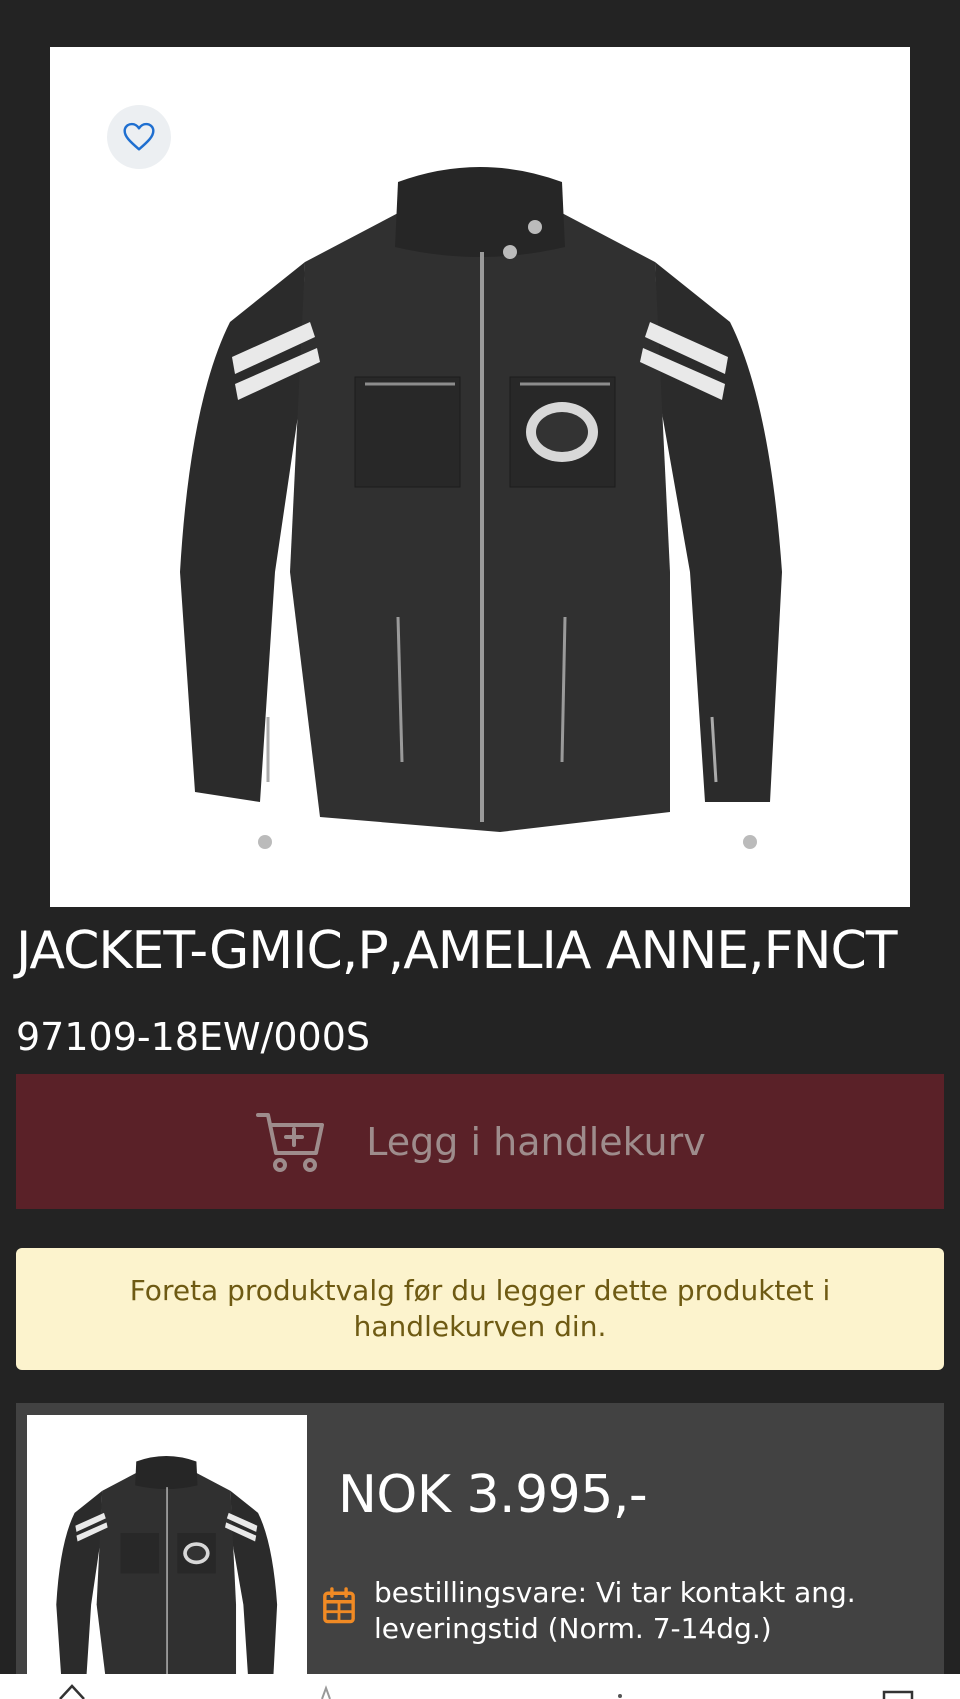 The width and height of the screenshot is (960, 1699). What do you see at coordinates (167, 1577) in the screenshot?
I see `jacket-thumbnail-illustration` at bounding box center [167, 1577].